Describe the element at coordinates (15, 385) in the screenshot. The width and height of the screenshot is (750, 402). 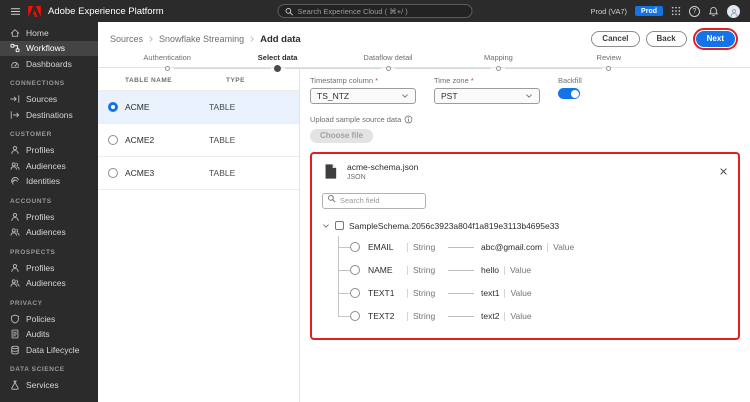
I see `beaker-icon` at that location.